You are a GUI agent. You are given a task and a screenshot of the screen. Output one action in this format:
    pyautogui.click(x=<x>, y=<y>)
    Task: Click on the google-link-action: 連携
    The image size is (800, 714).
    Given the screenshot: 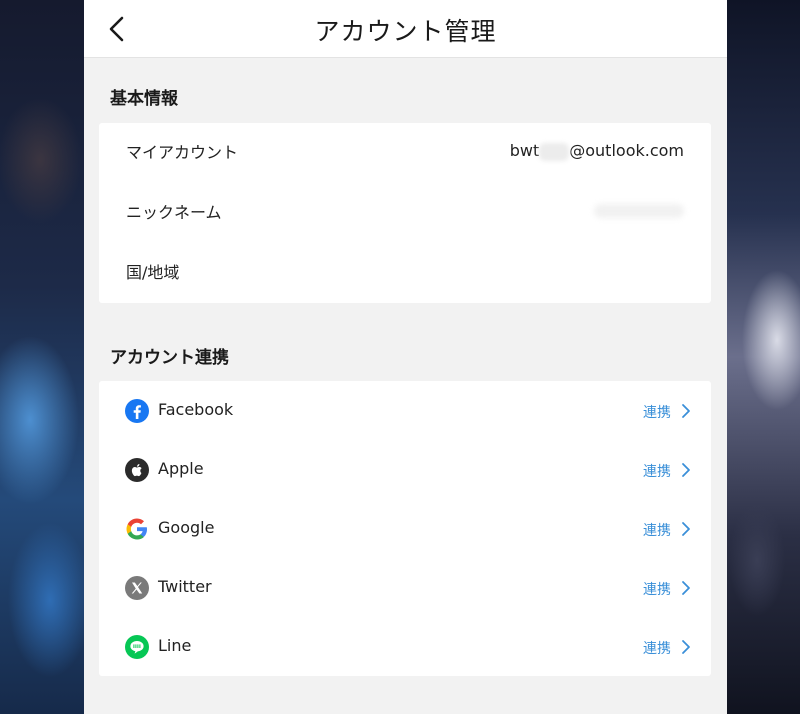 What is the action you would take?
    pyautogui.click(x=657, y=530)
    